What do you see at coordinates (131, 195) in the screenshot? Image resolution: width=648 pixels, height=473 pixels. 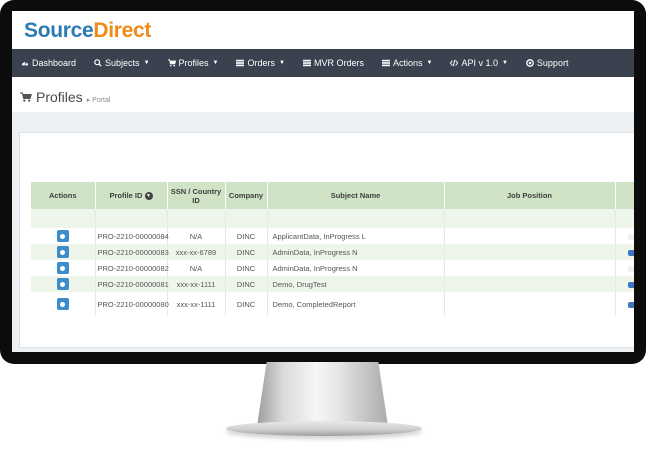 I see `col-header-profile-id: Profile ID ▼` at bounding box center [131, 195].